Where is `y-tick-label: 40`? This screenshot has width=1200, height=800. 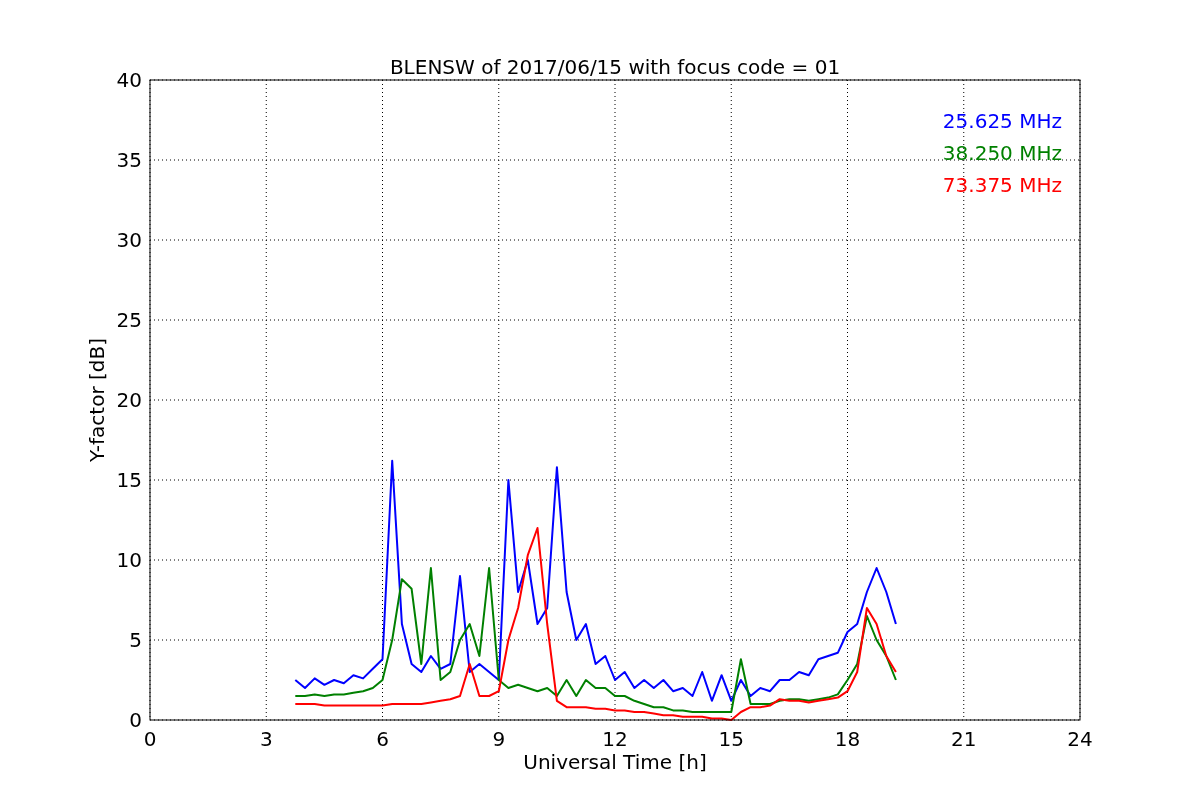 y-tick-label: 40 is located at coordinates (129, 80).